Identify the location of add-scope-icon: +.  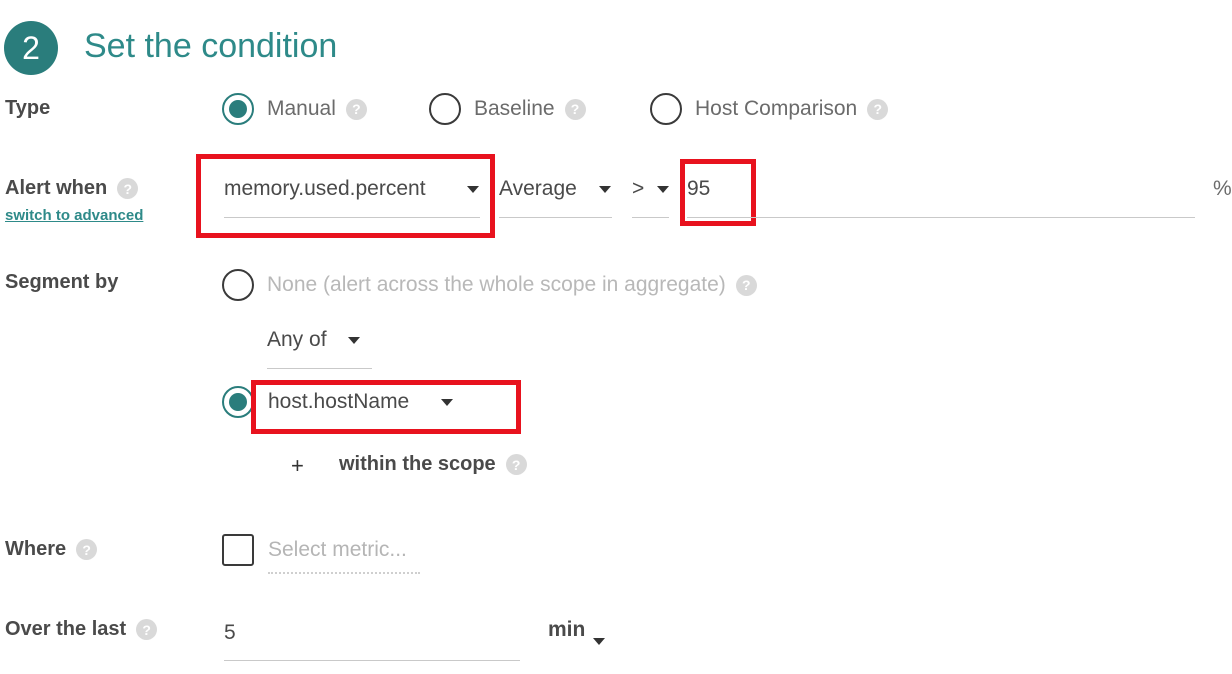
(297, 466).